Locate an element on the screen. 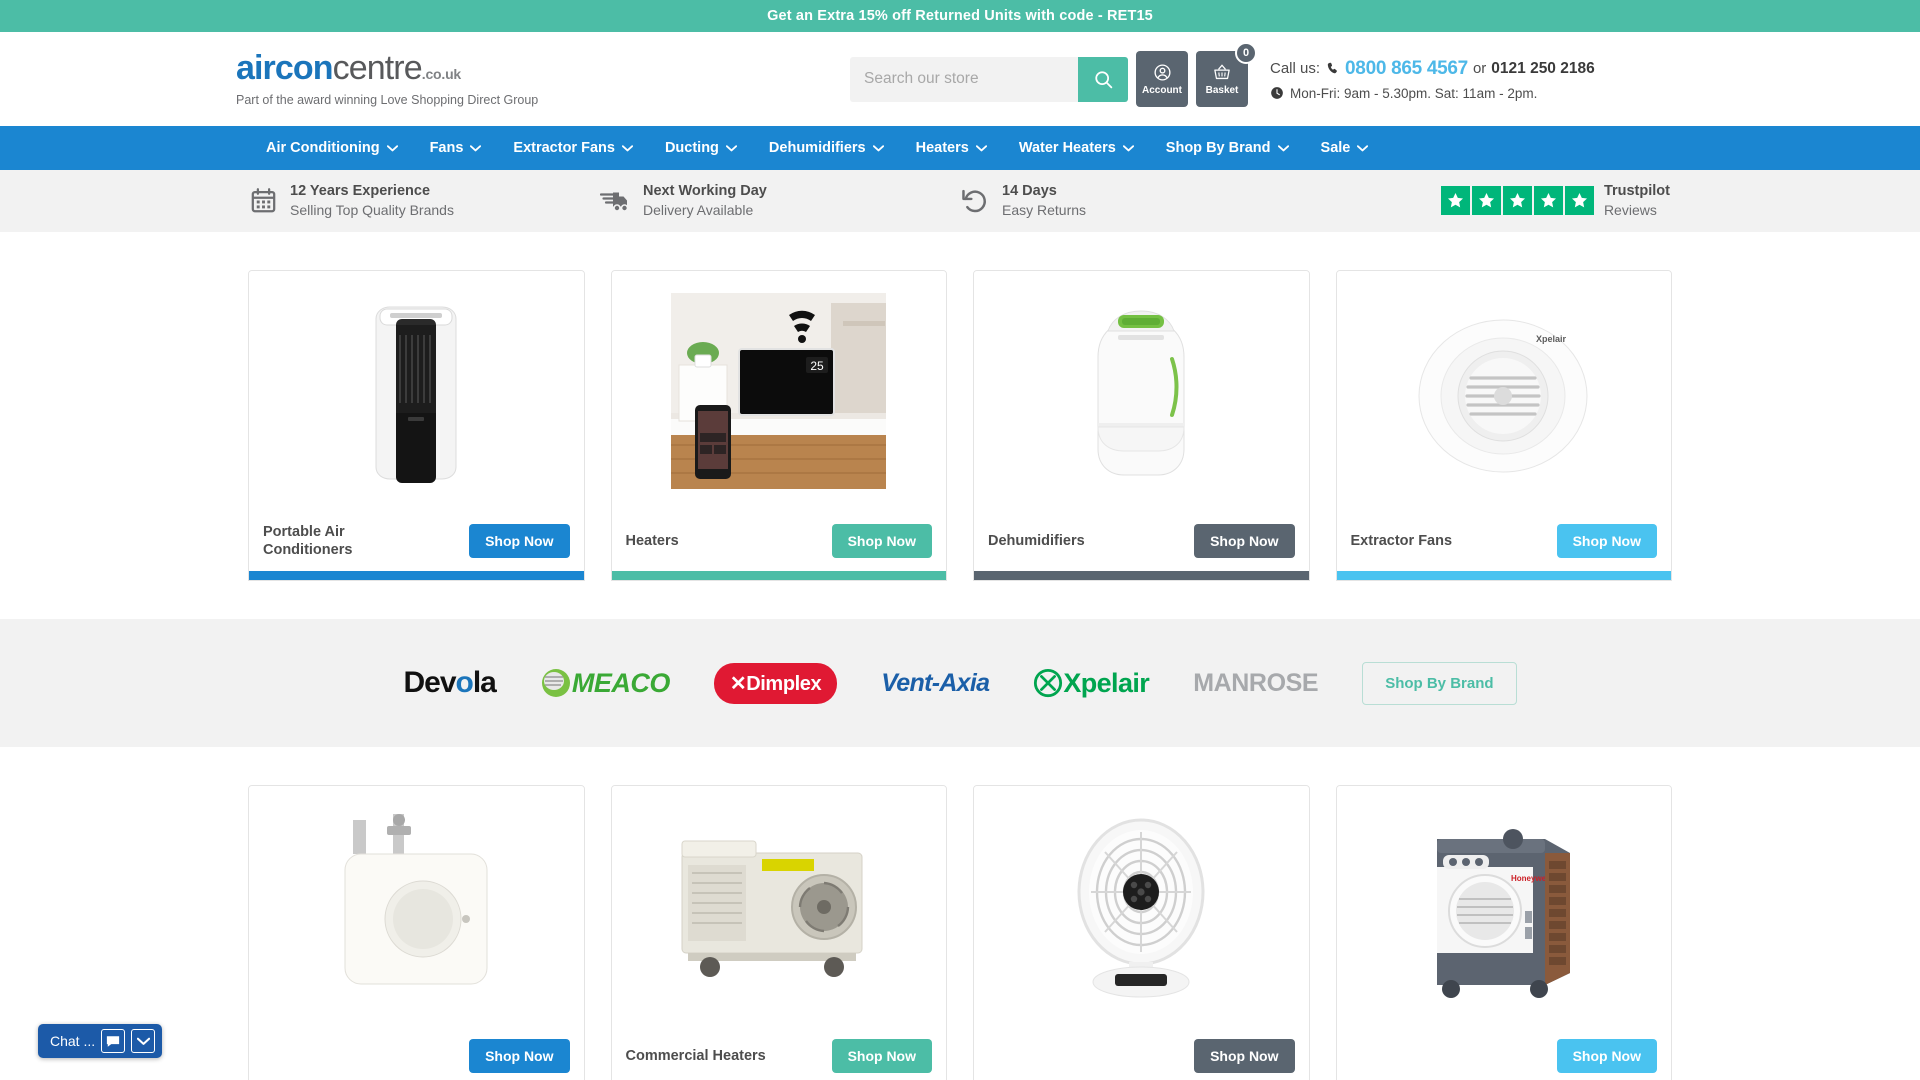 This screenshot has height=1080, width=1920. usp-title: Next Working Day is located at coordinates (705, 190).